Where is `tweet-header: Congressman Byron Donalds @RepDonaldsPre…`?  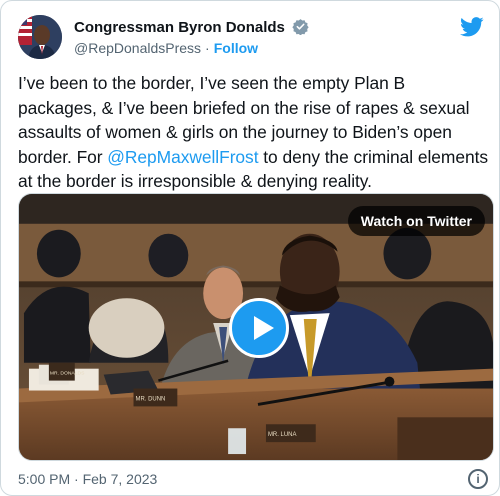
tweet-header: Congressman Byron Donalds @RepDonaldsPre… is located at coordinates (253, 38).